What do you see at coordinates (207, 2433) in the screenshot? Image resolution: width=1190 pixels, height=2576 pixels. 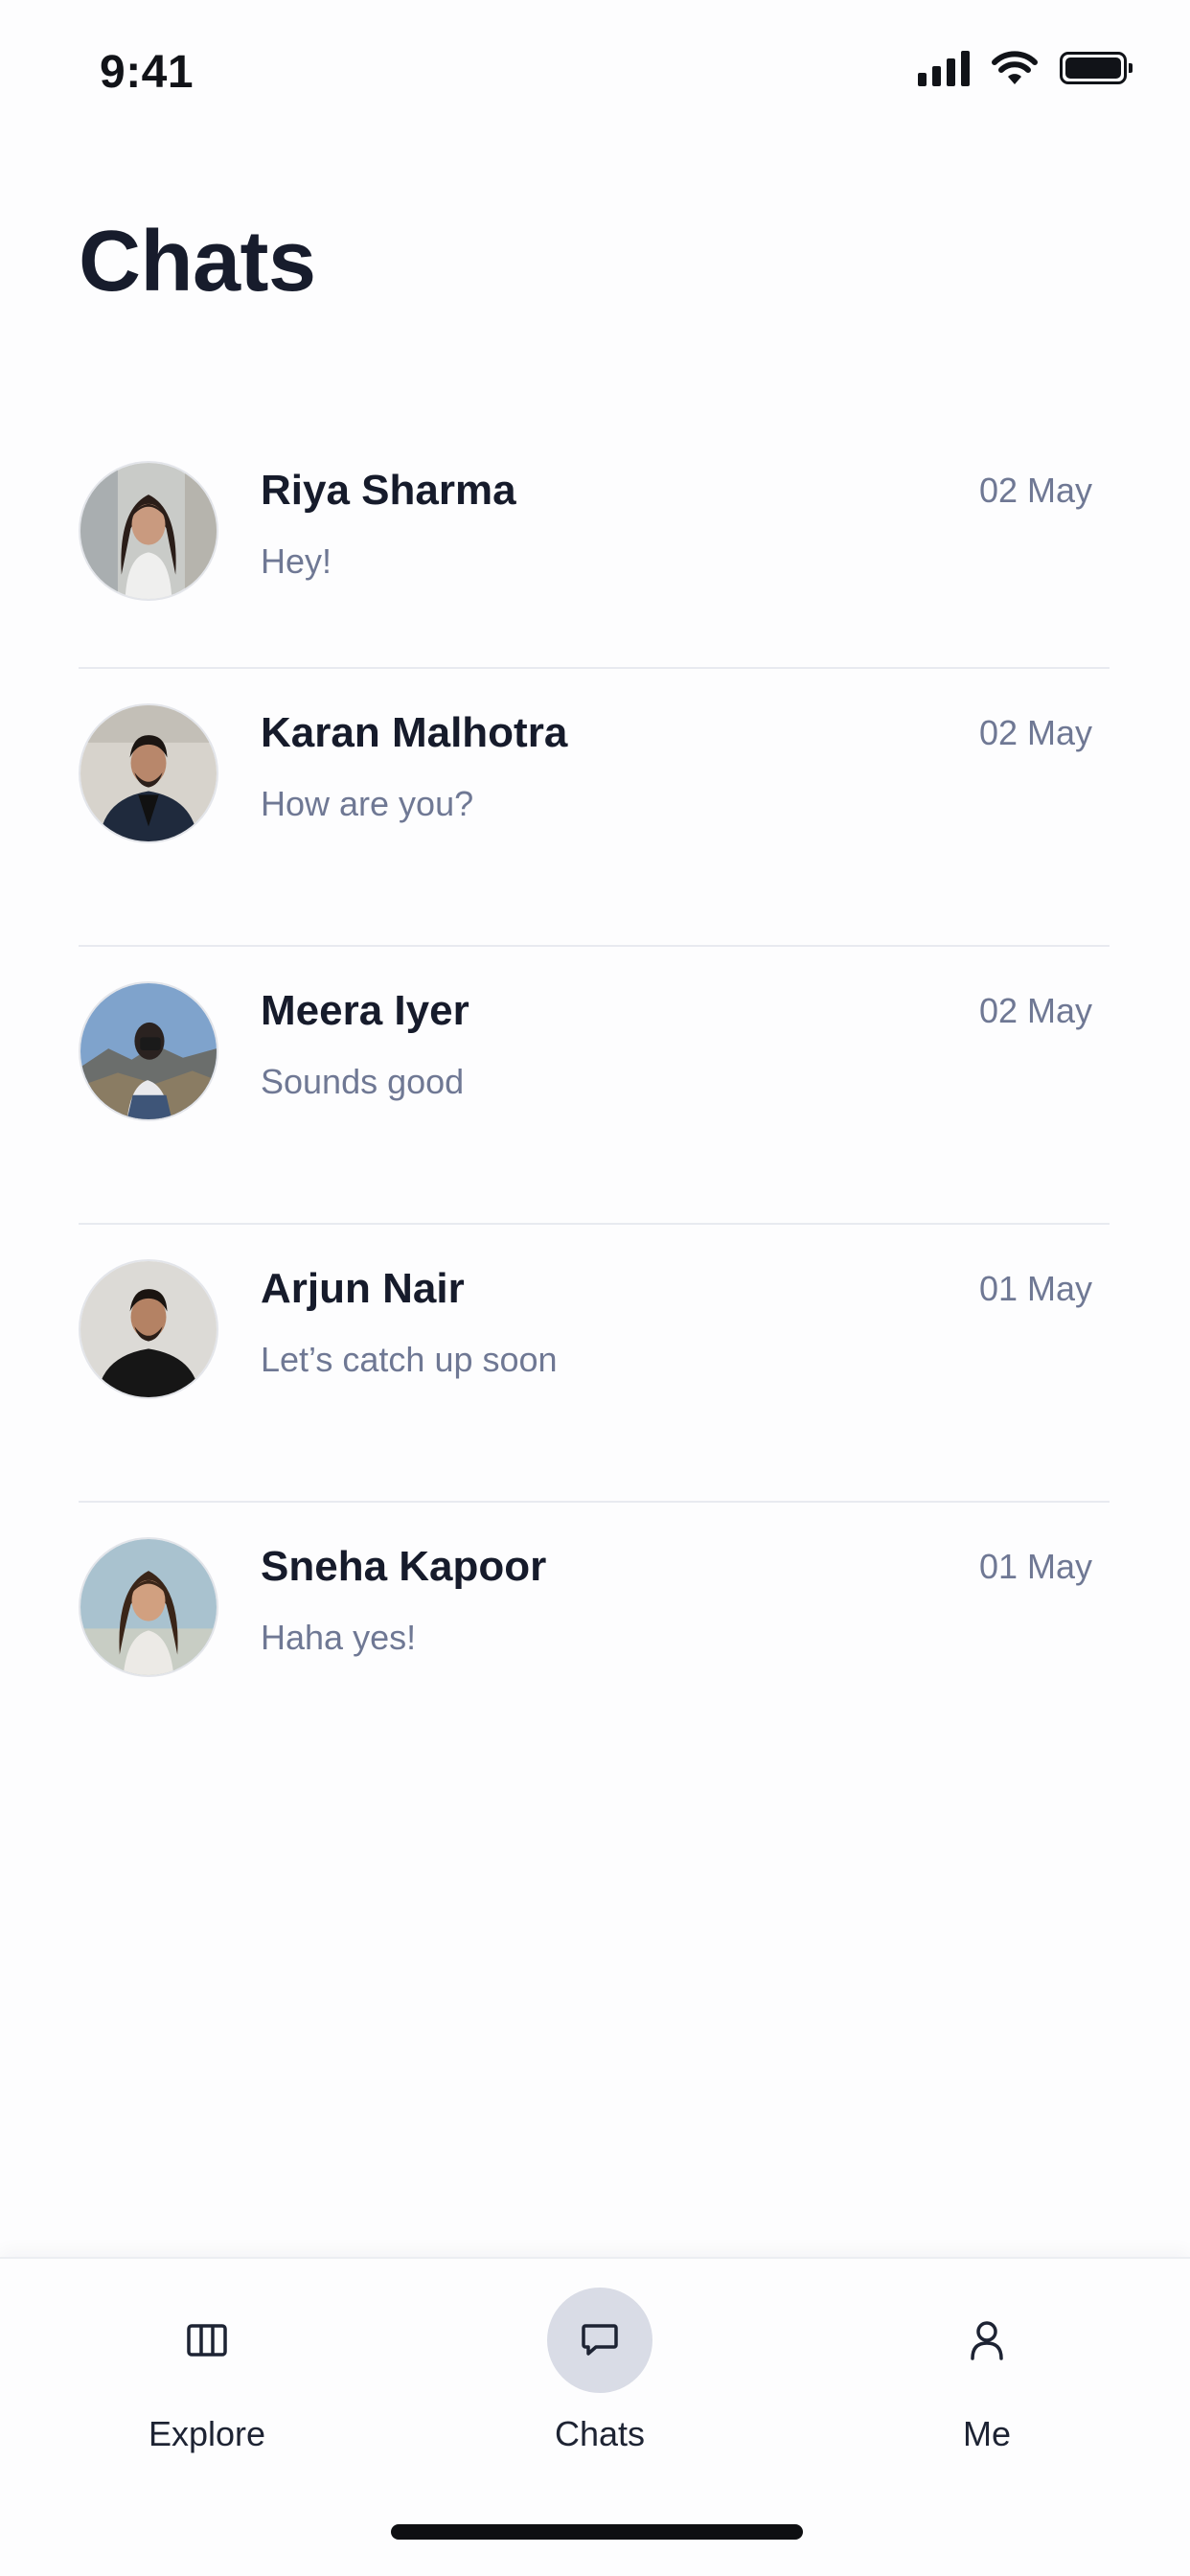 I see `tab-label: Explore` at bounding box center [207, 2433].